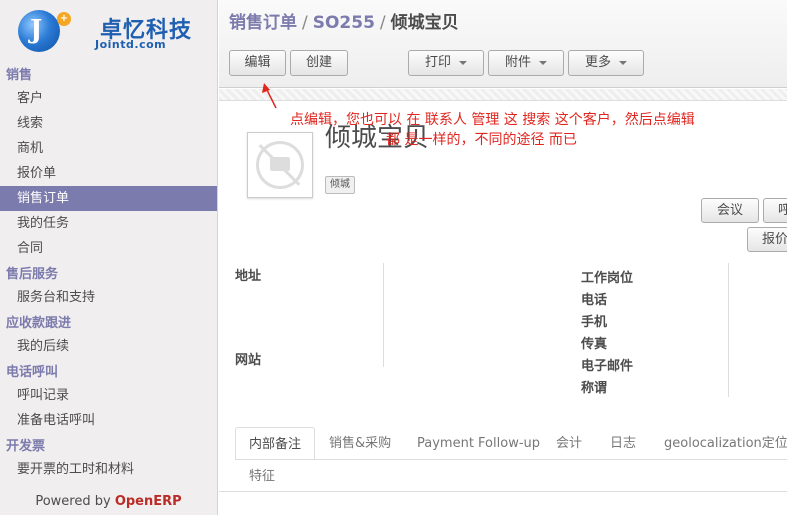 The height and width of the screenshot is (515, 787). Describe the element at coordinates (607, 366) in the screenshot. I see `email-label: 电子邮件` at that location.